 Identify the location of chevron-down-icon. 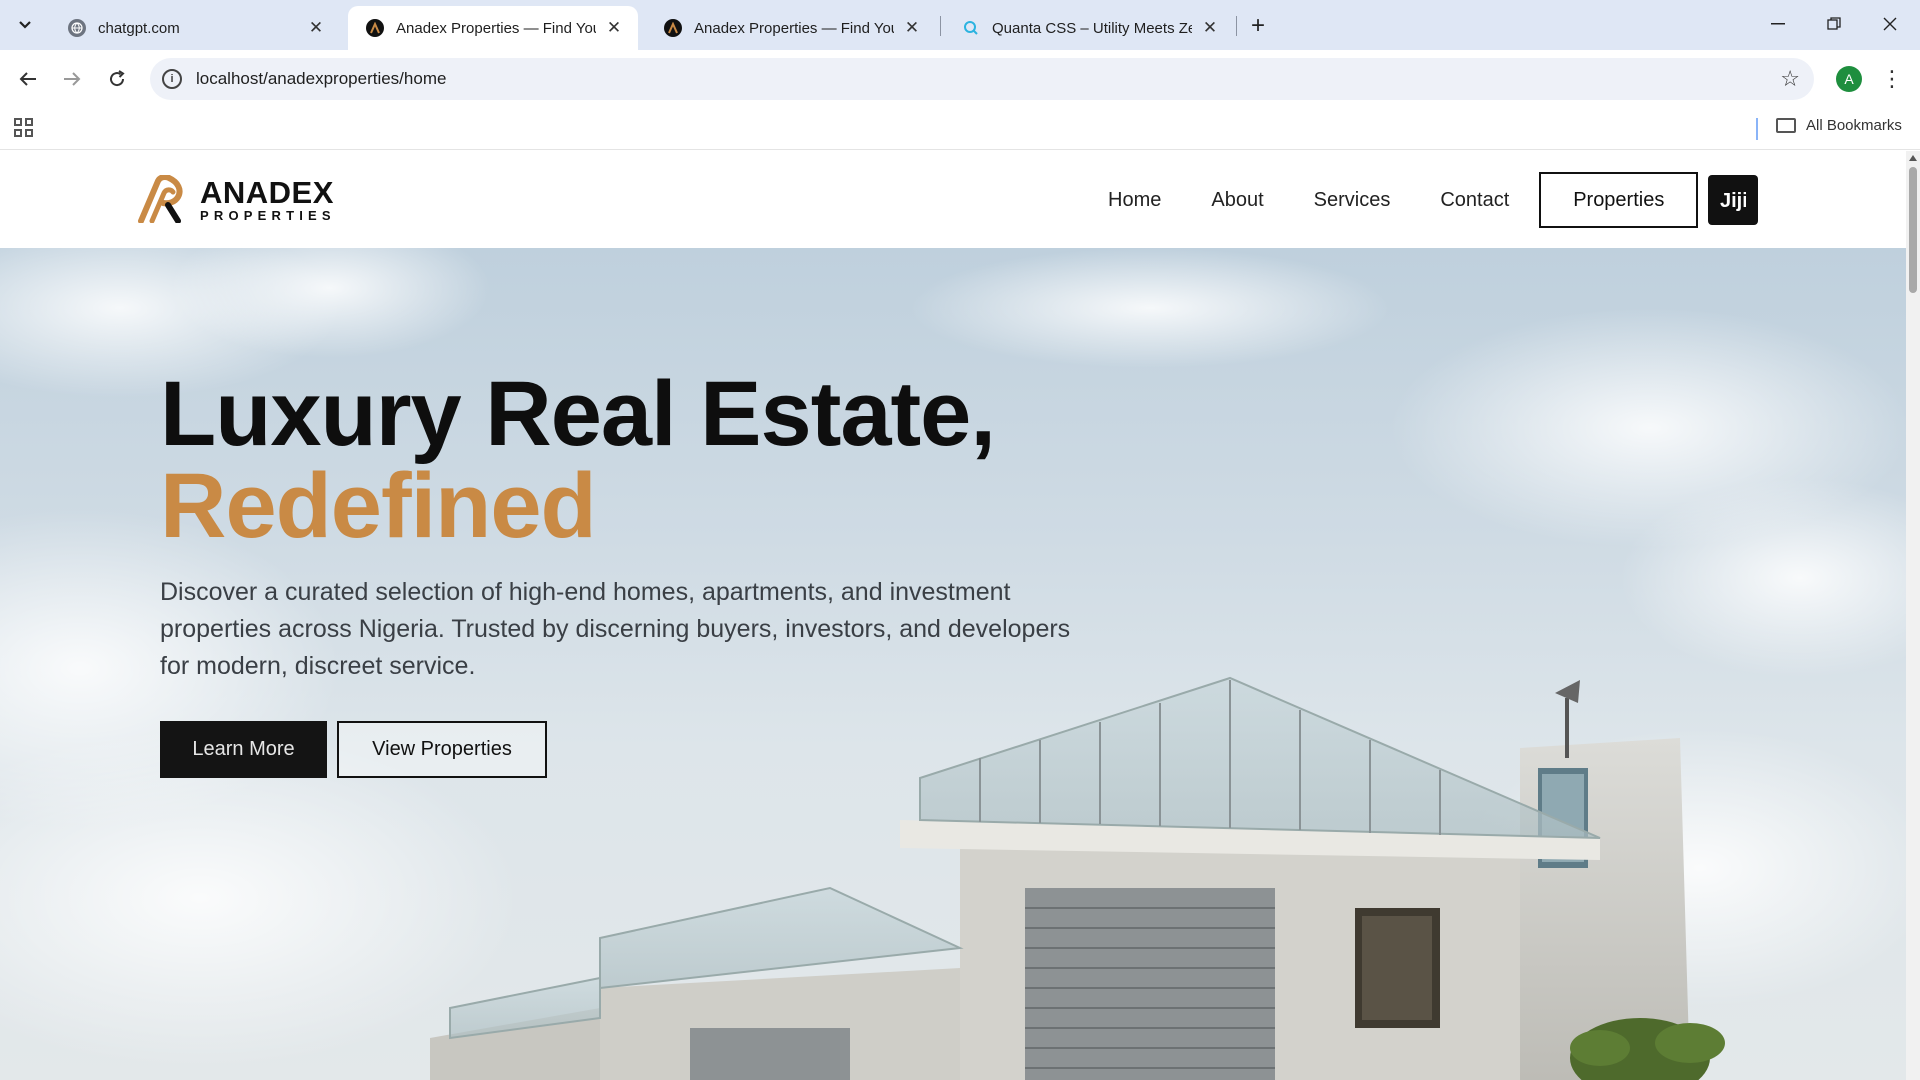
(25, 25).